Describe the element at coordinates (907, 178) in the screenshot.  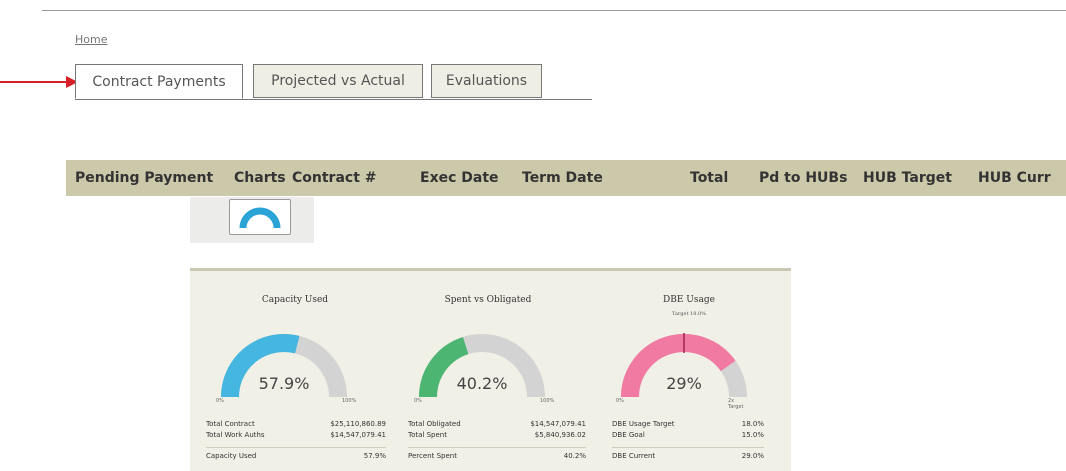
I see `col-hub-target: HUB Target` at that location.